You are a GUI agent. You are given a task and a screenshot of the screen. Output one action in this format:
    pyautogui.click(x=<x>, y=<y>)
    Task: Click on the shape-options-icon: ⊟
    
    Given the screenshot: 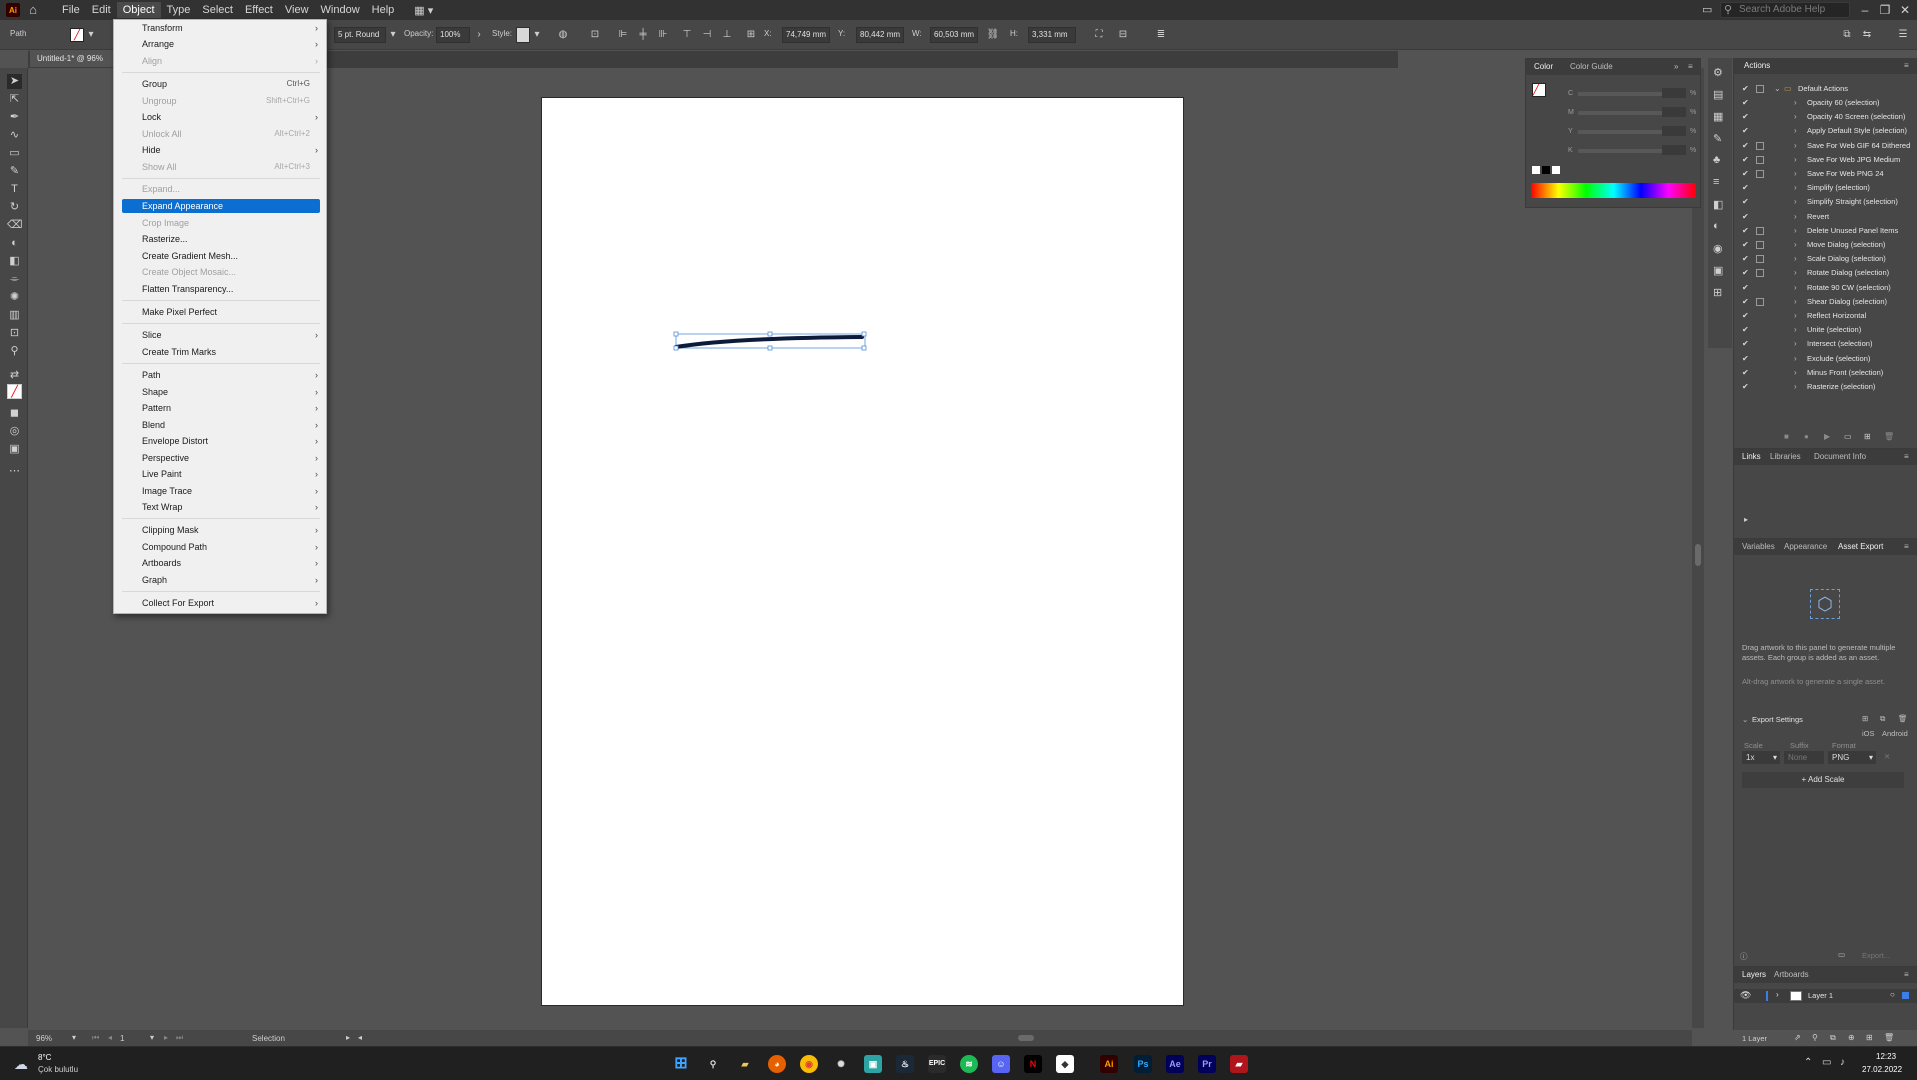 What is the action you would take?
    pyautogui.click(x=1123, y=35)
    